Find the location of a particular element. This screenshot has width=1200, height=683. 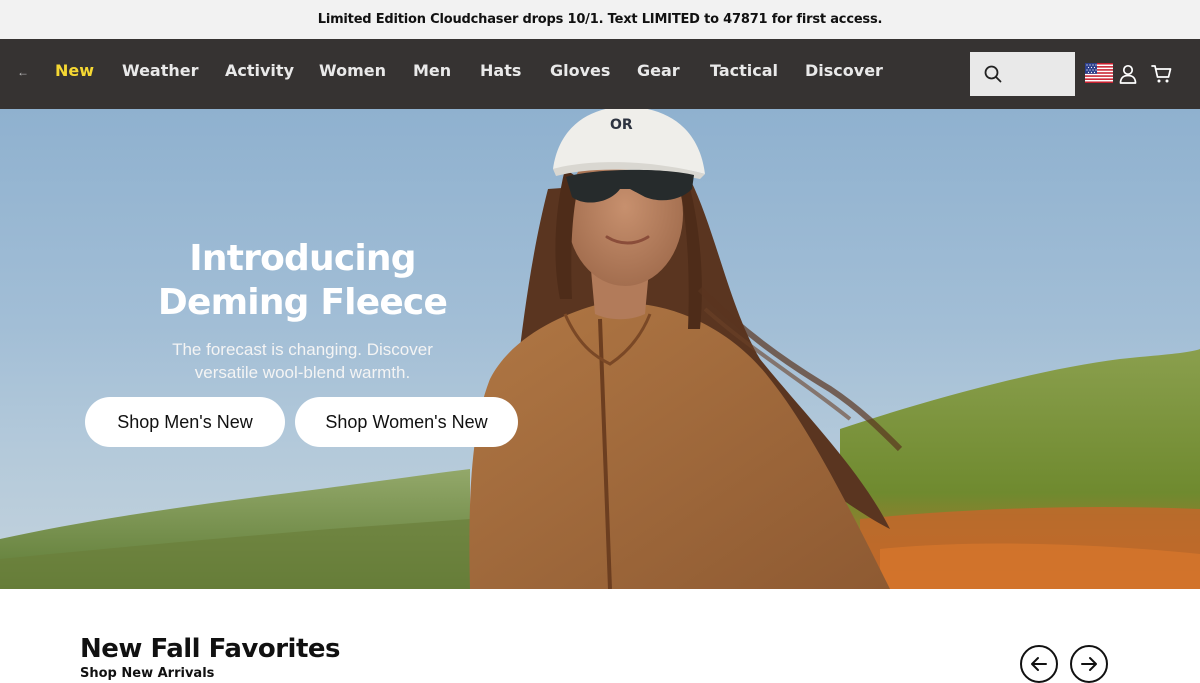

search-input is located at coordinates (1041, 75).